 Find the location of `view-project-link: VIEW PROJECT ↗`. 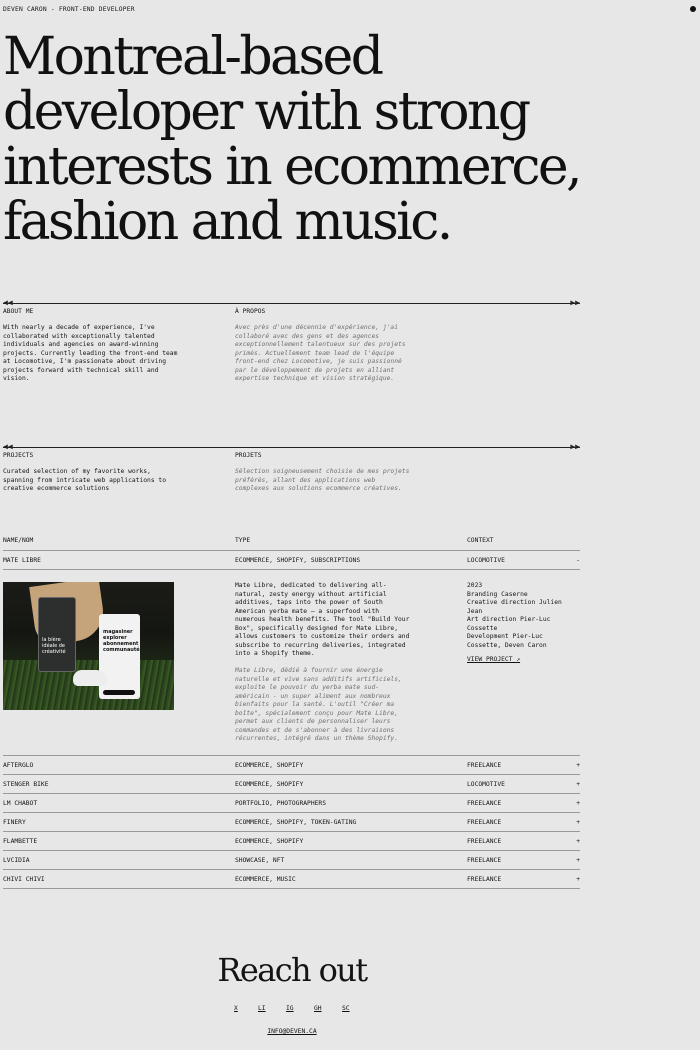

view-project-link: VIEW PROJECT ↗ is located at coordinates (493, 660).